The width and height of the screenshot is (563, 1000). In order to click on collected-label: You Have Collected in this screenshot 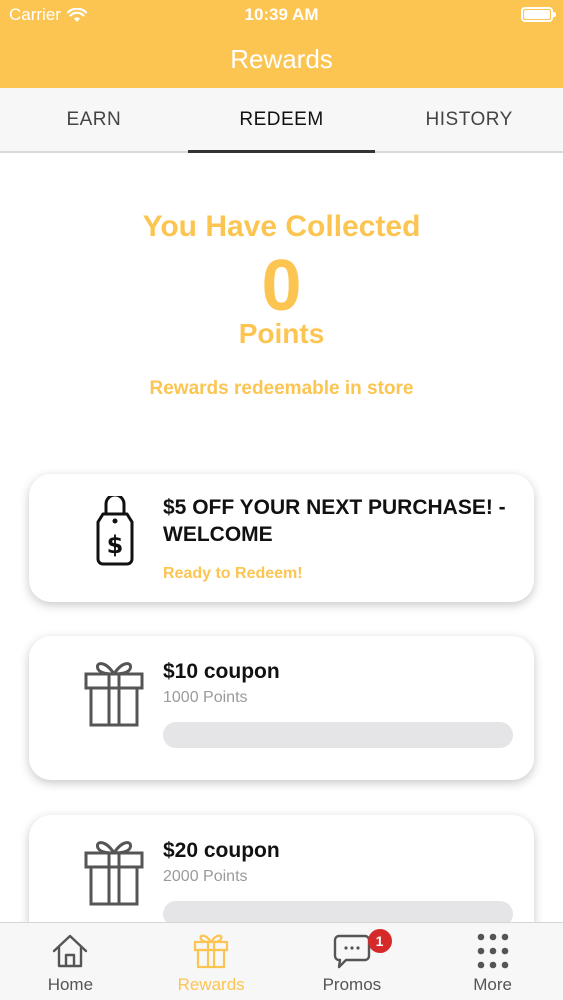, I will do `click(281, 226)`.